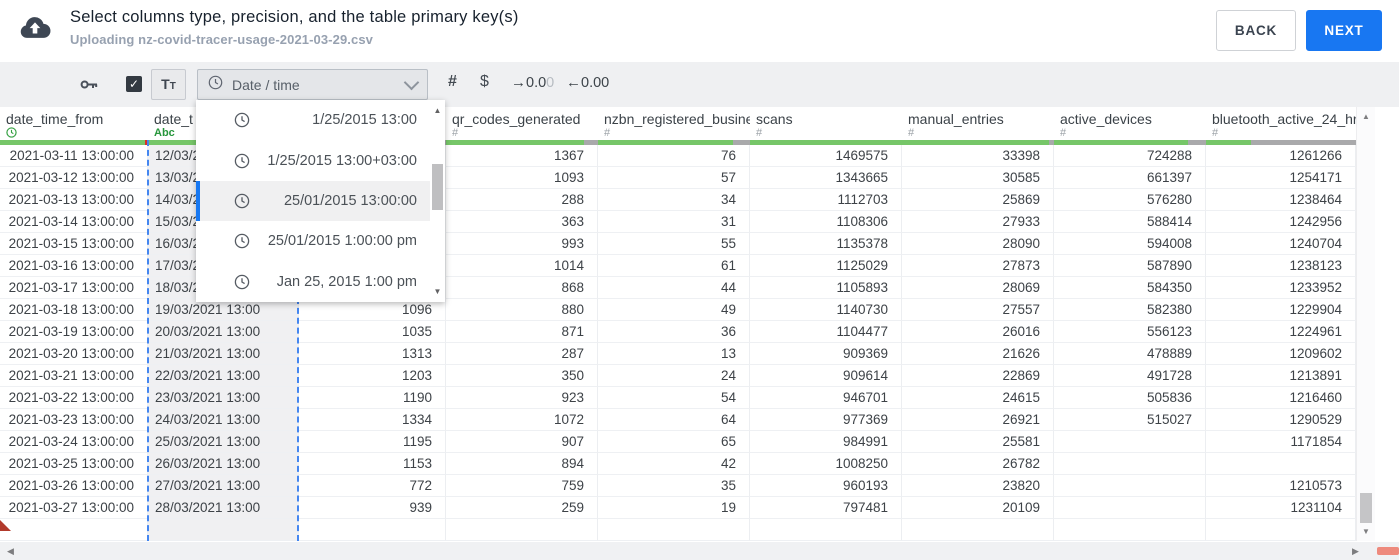 This screenshot has height=560, width=1399. What do you see at coordinates (978, 508) in the screenshot?
I see `cell: 20109` at bounding box center [978, 508].